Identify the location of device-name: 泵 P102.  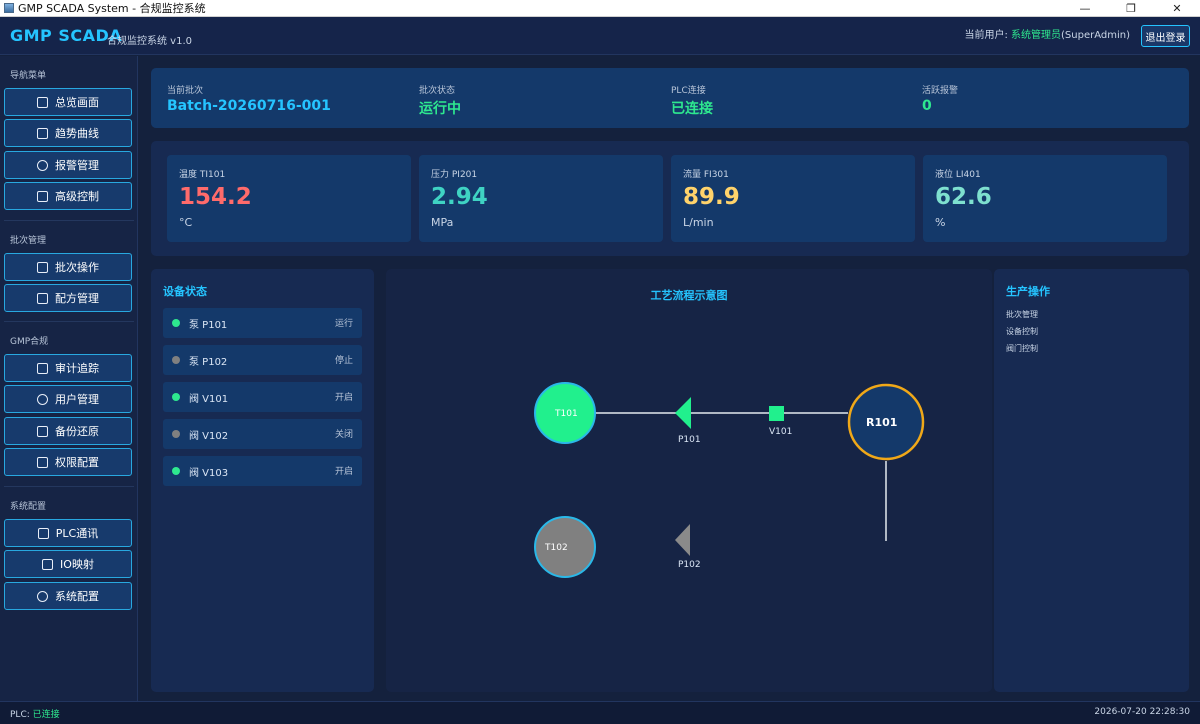
(208, 362).